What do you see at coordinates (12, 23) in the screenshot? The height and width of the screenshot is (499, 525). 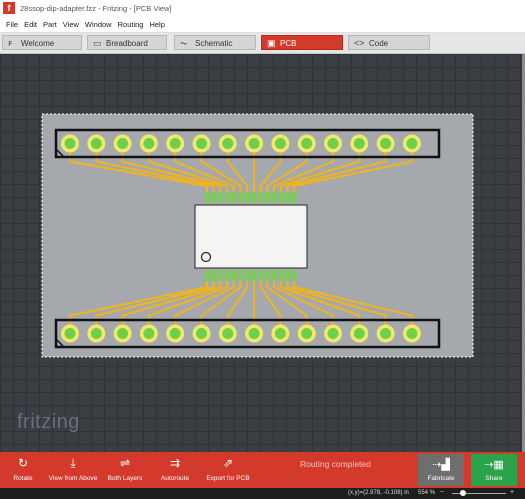 I see `menu-file: File` at bounding box center [12, 23].